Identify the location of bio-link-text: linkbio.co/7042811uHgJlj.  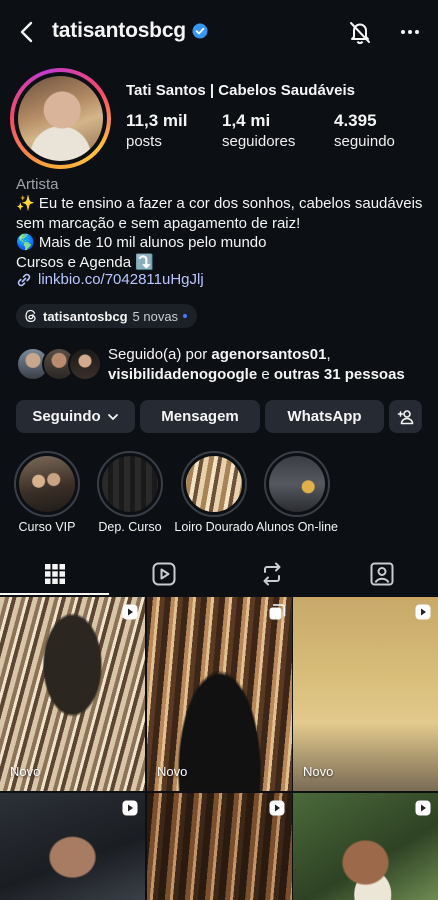
(121, 279).